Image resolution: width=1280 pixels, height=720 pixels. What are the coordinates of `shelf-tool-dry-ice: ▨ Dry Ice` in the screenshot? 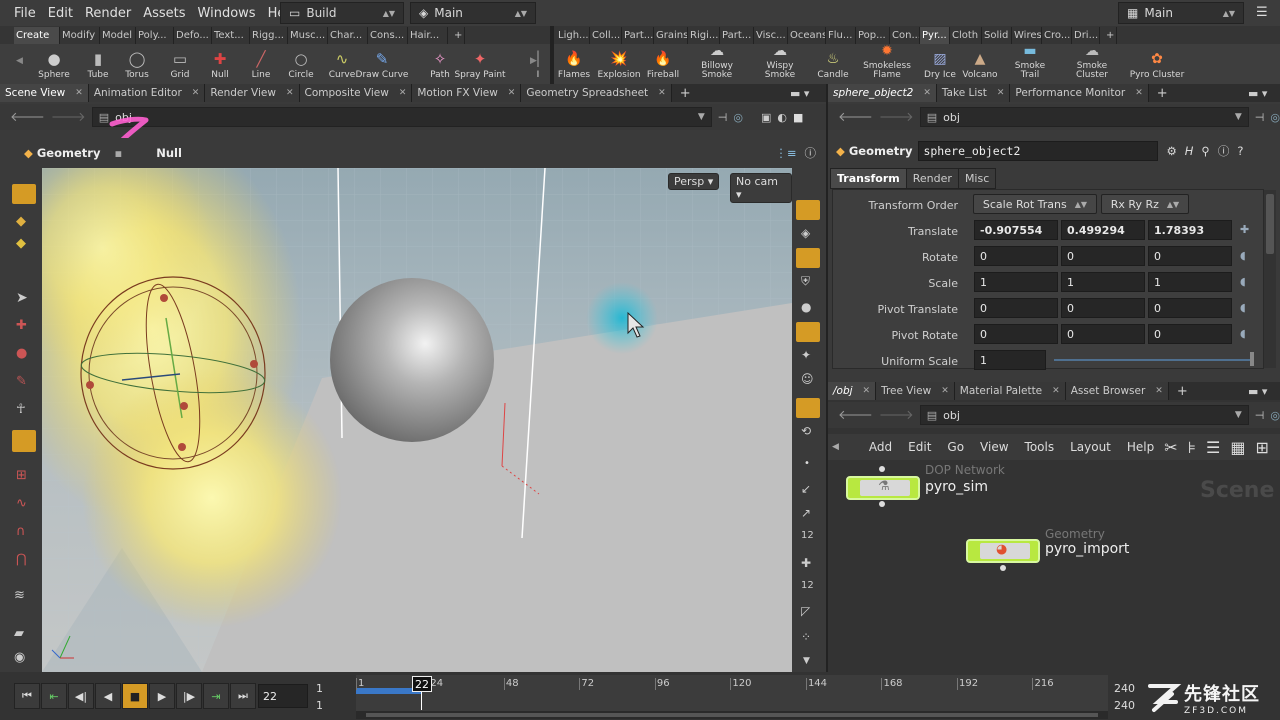 It's located at (940, 64).